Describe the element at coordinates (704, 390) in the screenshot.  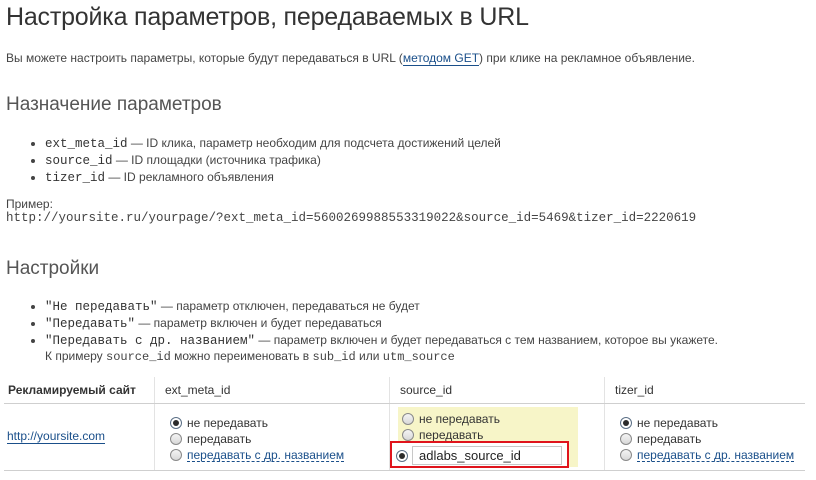
I see `col-header-tizer-id: tizer_id` at that location.